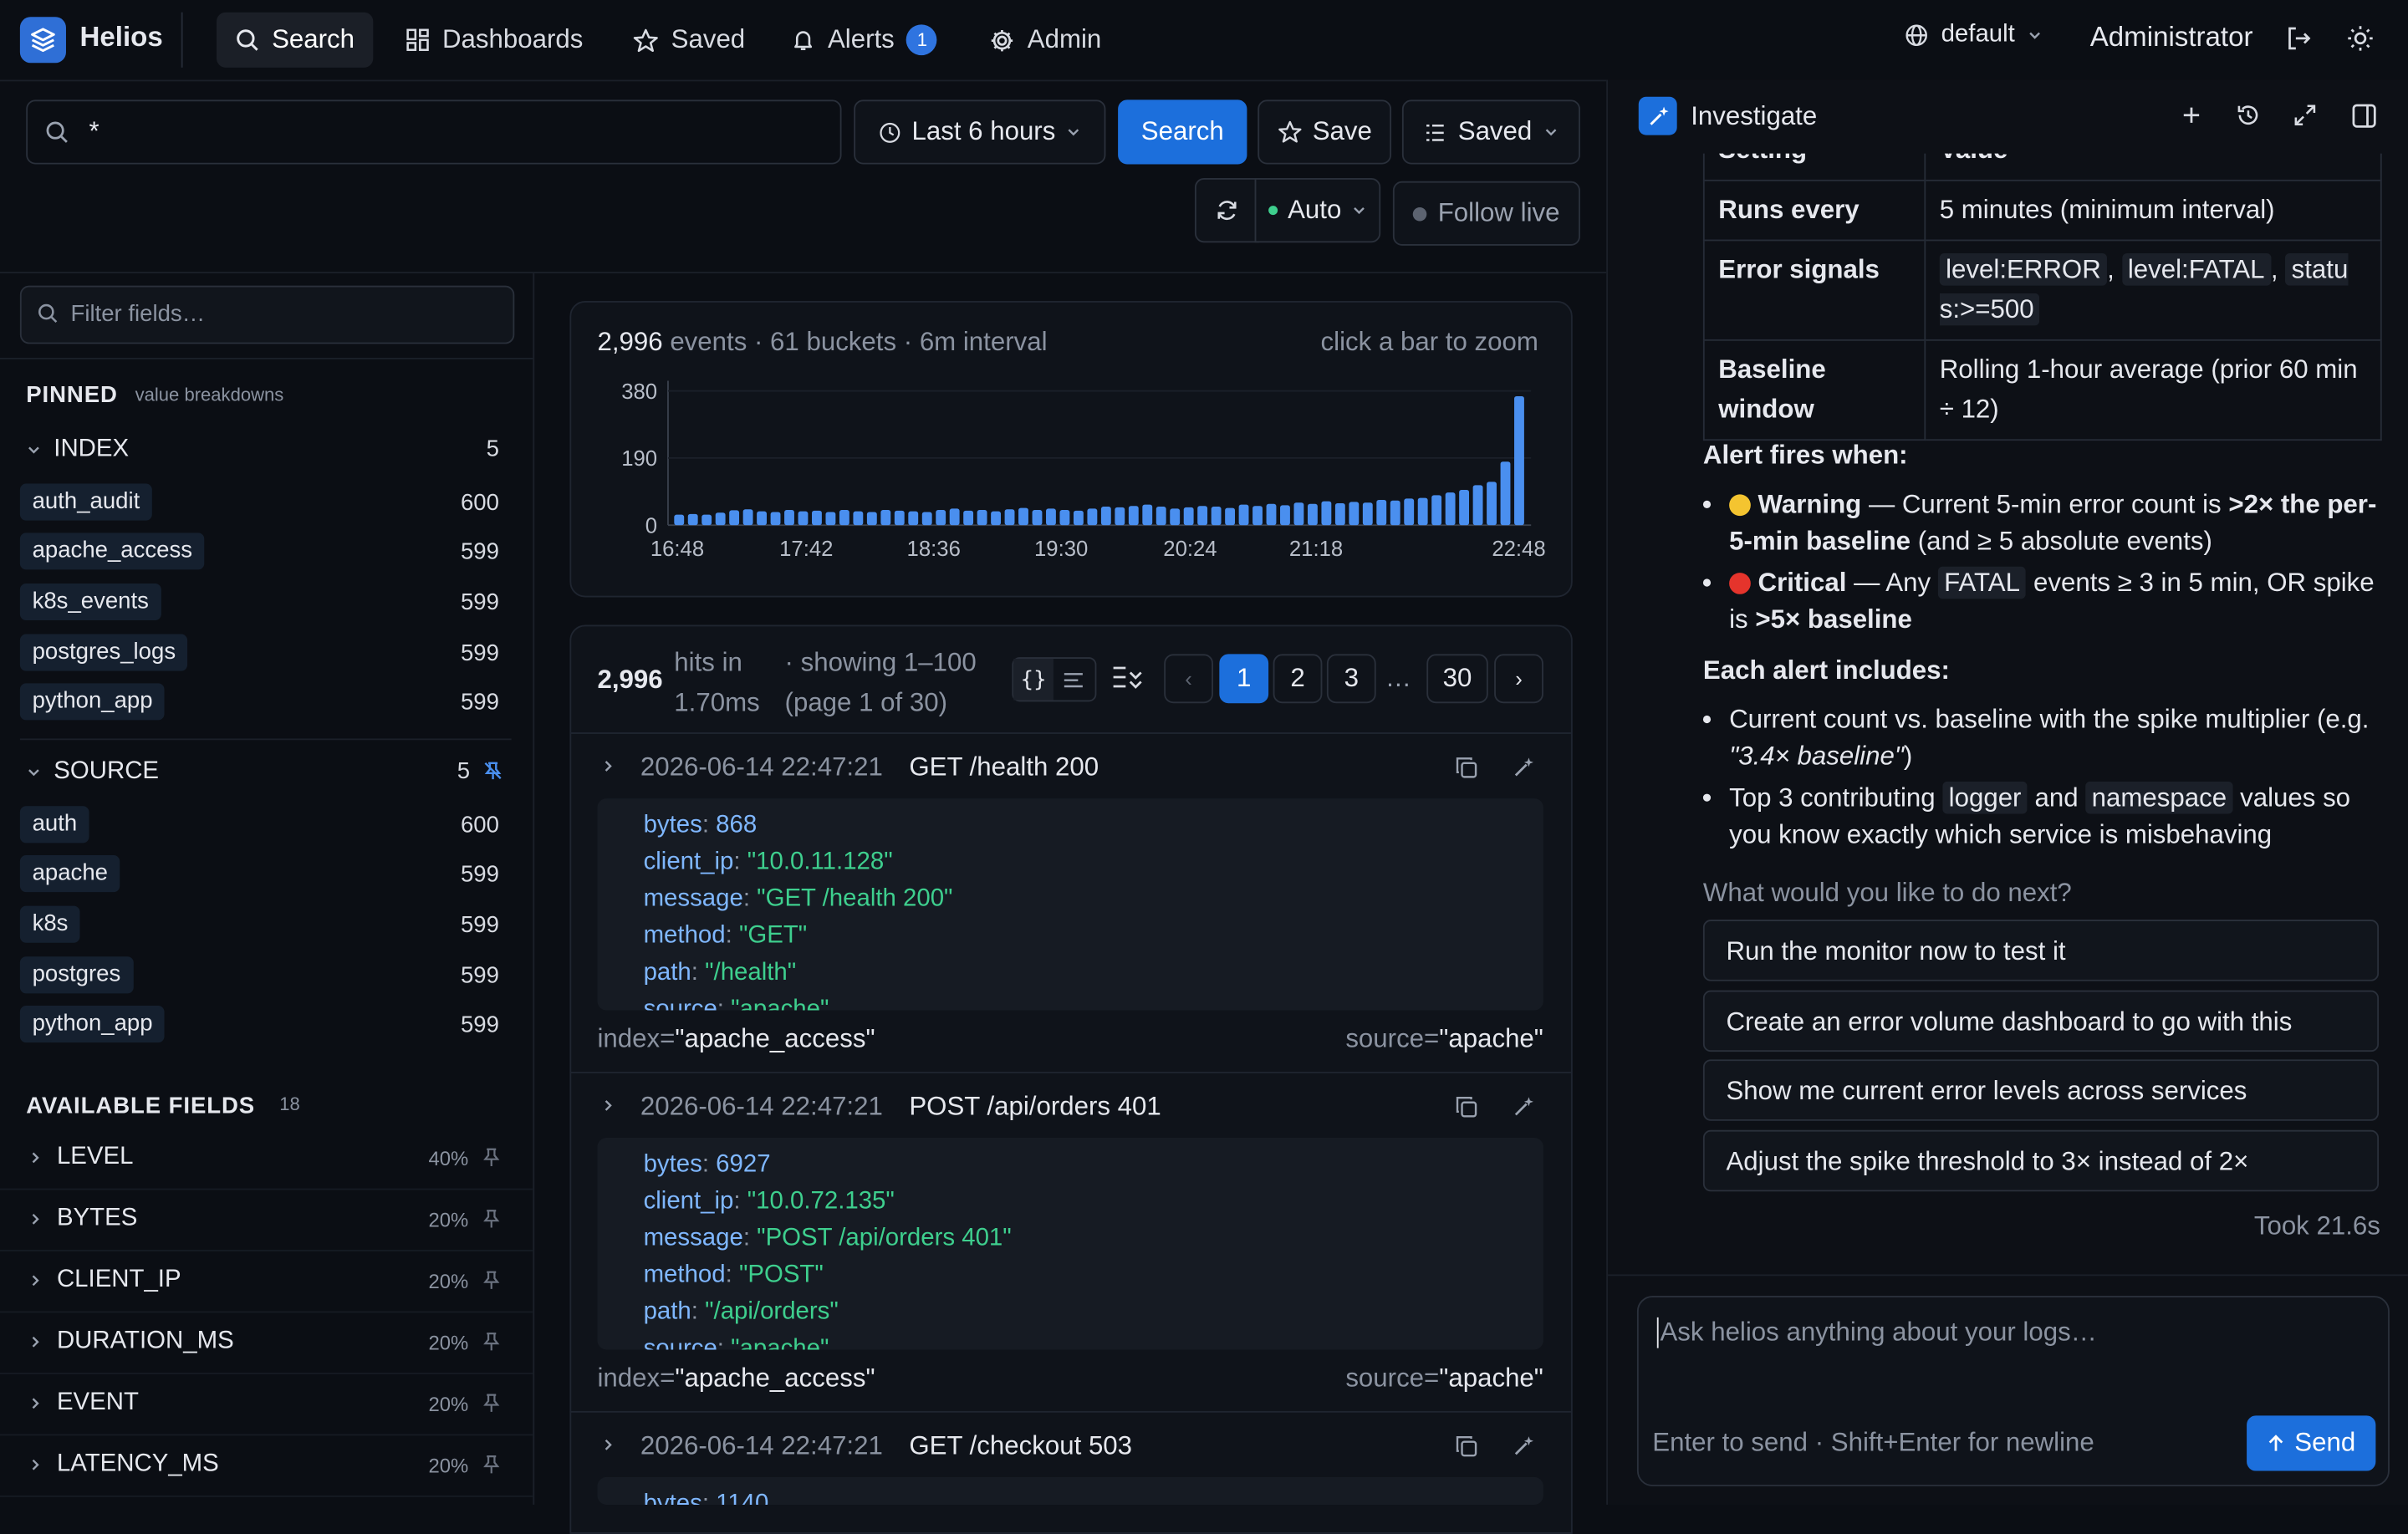 Image resolution: width=2408 pixels, height=1534 pixels. What do you see at coordinates (50, 924) in the screenshot?
I see `source-value-k8s: k8s` at bounding box center [50, 924].